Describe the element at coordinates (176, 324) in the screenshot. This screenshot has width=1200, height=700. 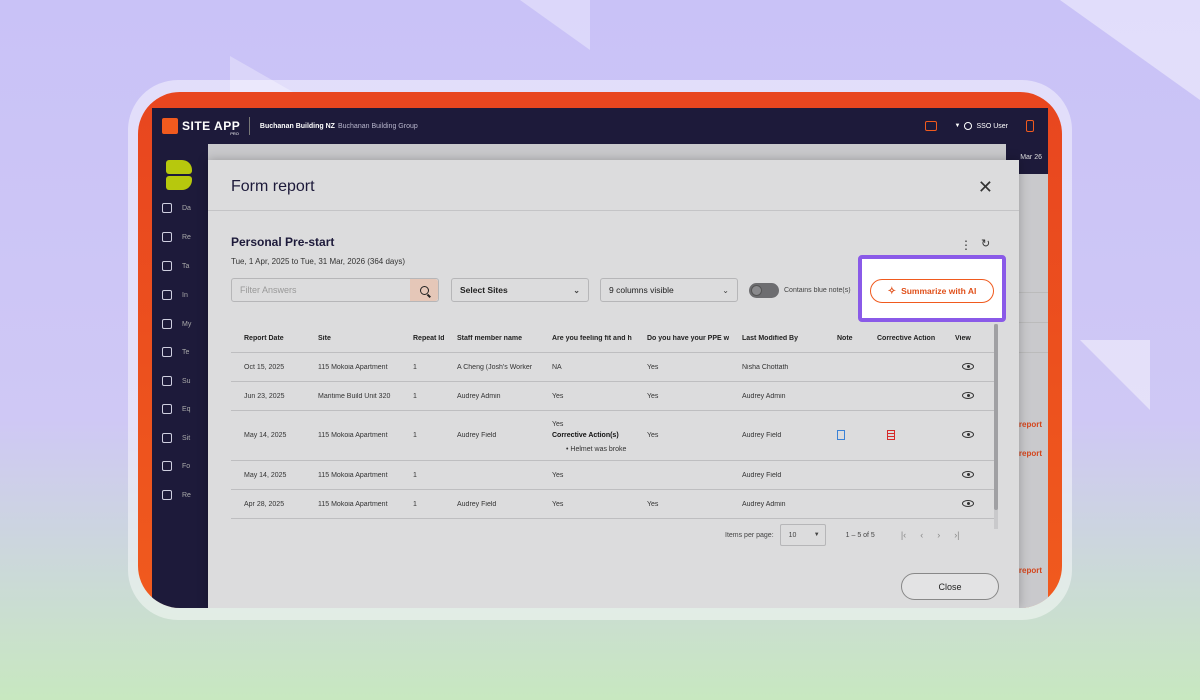
I see `sidebar-item: My` at that location.